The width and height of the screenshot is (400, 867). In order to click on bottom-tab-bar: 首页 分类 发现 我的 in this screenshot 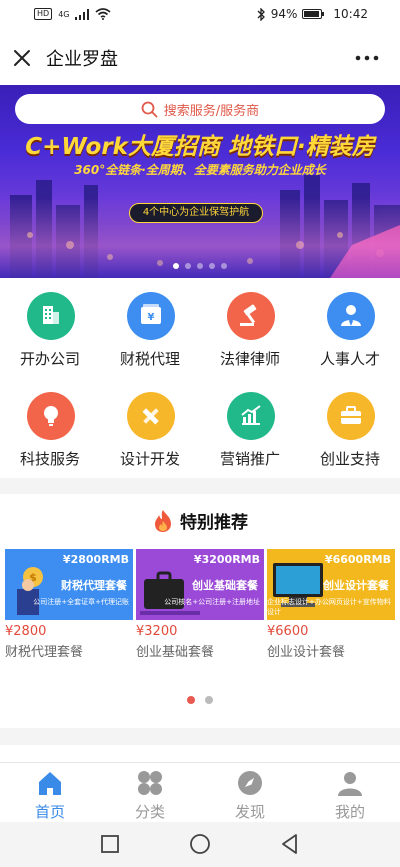, I will do `click(200, 792)`.